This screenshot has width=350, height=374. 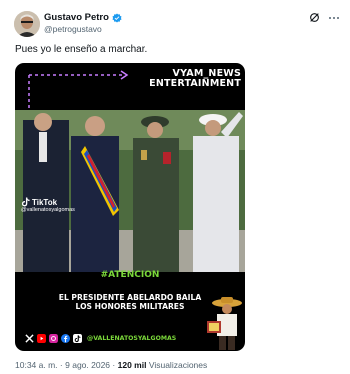 I want to click on hashtag-caption: #ATENCION, so click(x=130, y=275).